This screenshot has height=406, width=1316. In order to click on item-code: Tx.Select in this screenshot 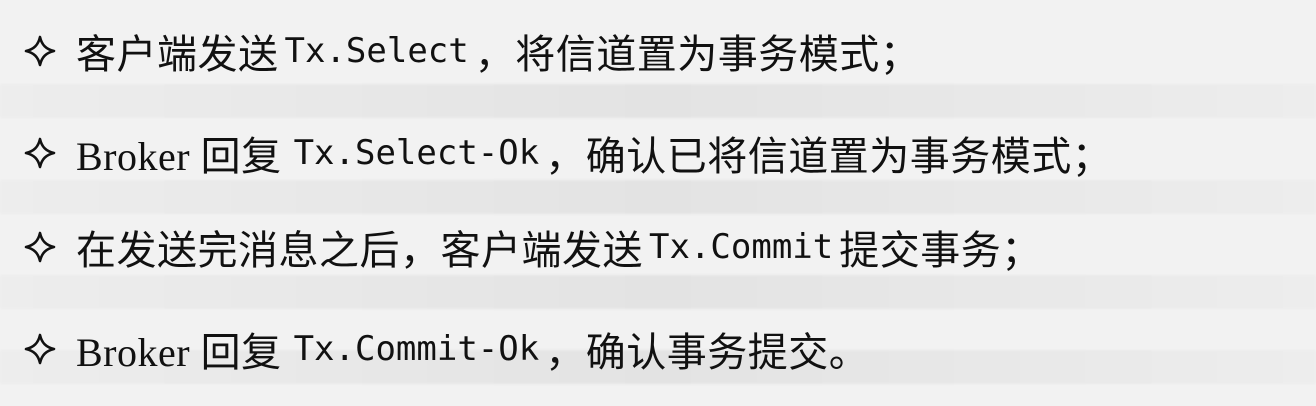, I will do `click(376, 51)`.